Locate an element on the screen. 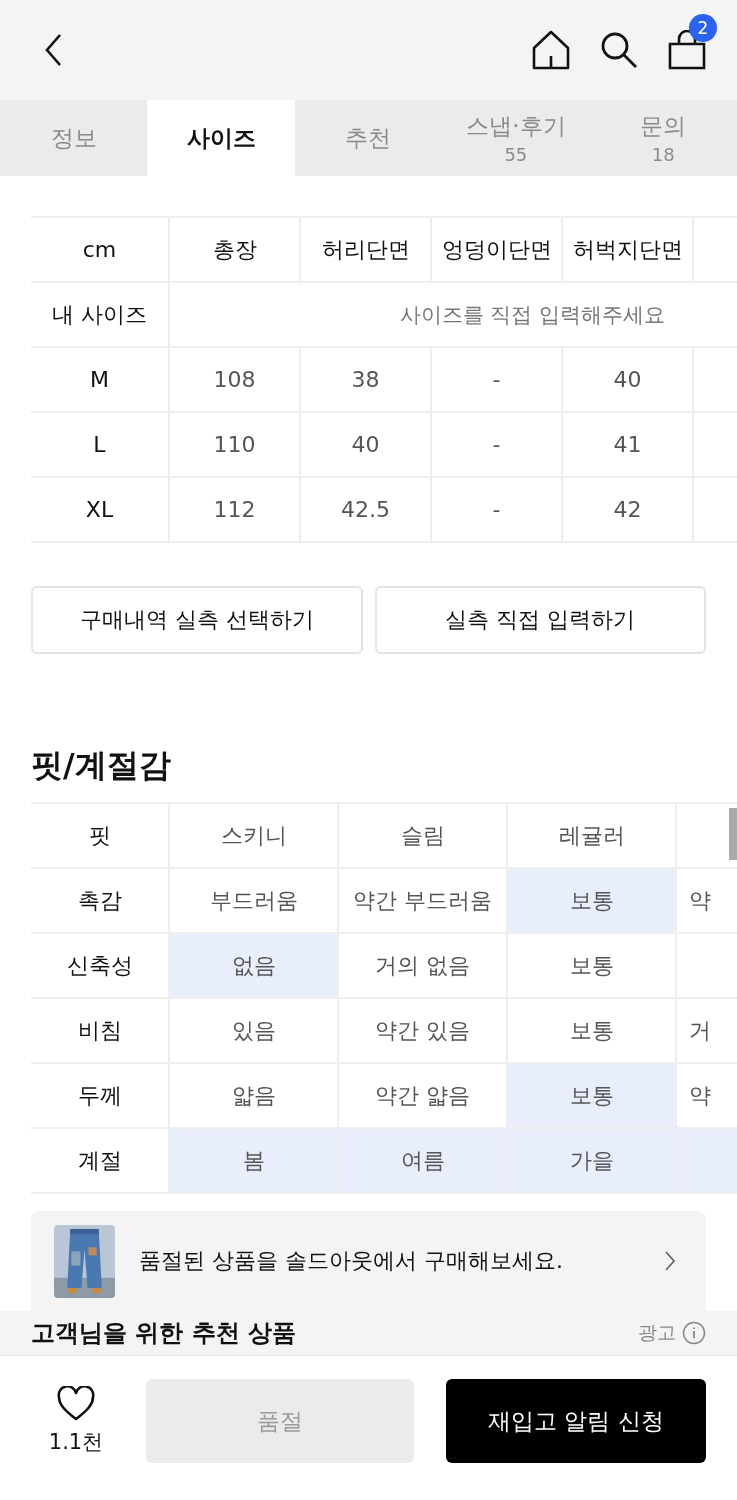 The height and width of the screenshot is (1500, 737). tab: 사이즈 is located at coordinates (221, 138).